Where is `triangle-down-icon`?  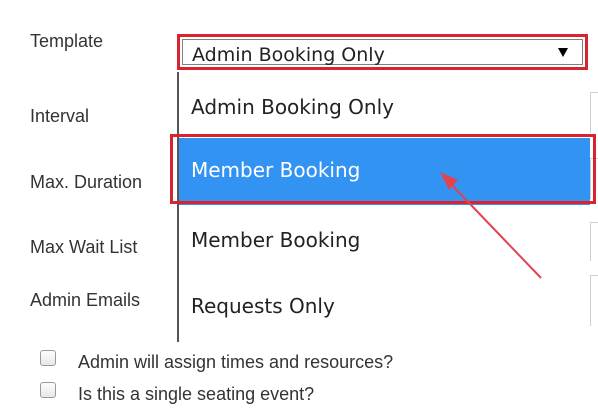
triangle-down-icon is located at coordinates (563, 52).